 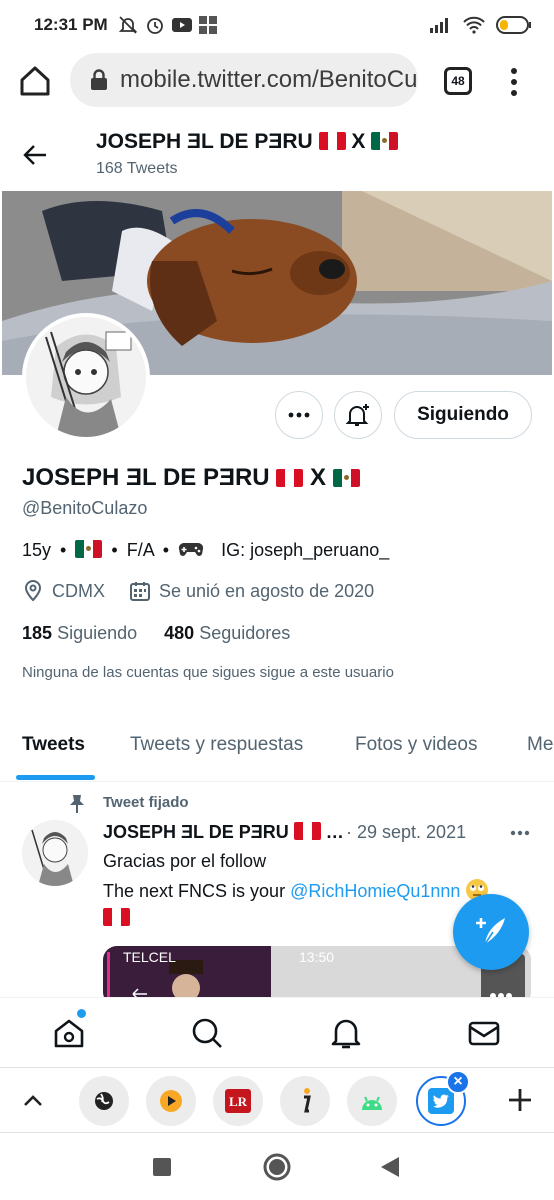 I want to click on followers-link: 480 Seguidores, so click(x=227, y=633).